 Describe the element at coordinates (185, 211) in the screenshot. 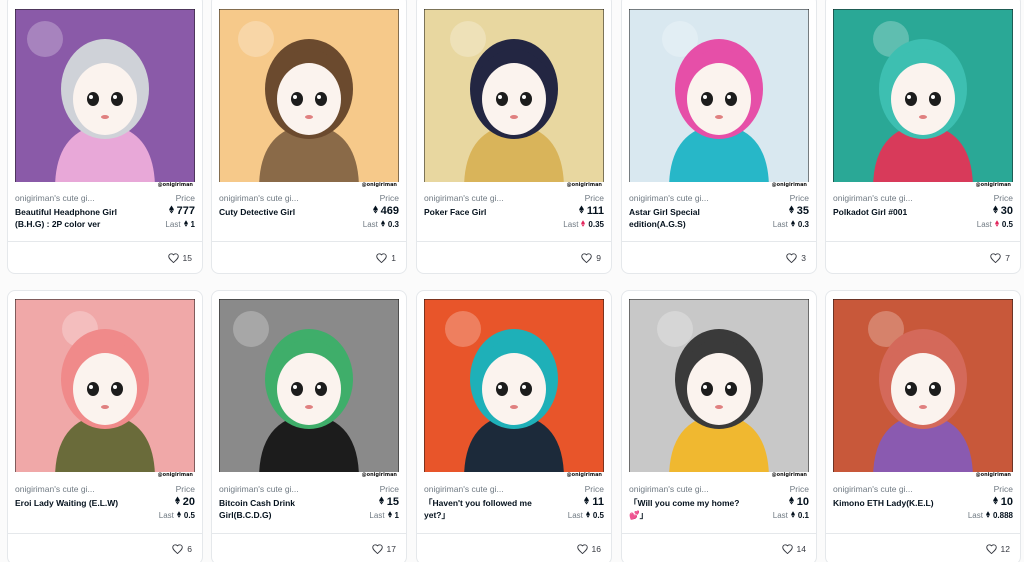

I see `price-amount: 777` at that location.